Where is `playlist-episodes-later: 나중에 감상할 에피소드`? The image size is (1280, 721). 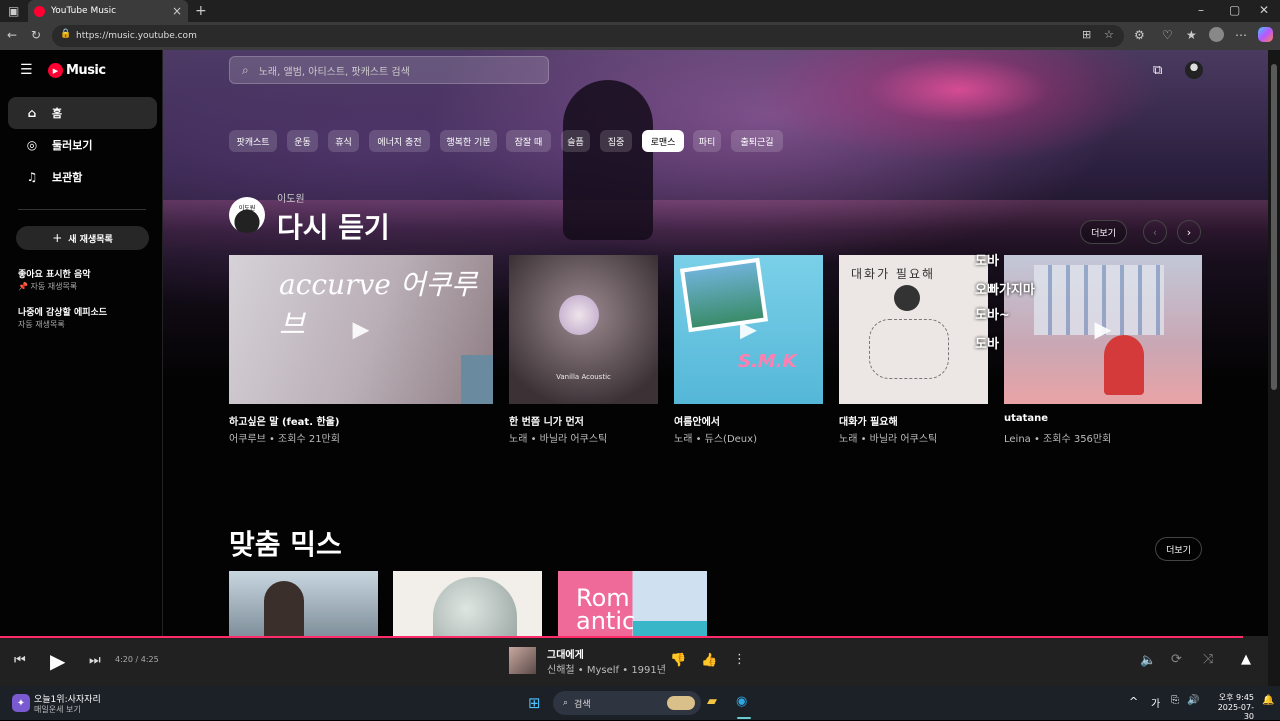 playlist-episodes-later: 나중에 감상할 에피소드 is located at coordinates (62, 311).